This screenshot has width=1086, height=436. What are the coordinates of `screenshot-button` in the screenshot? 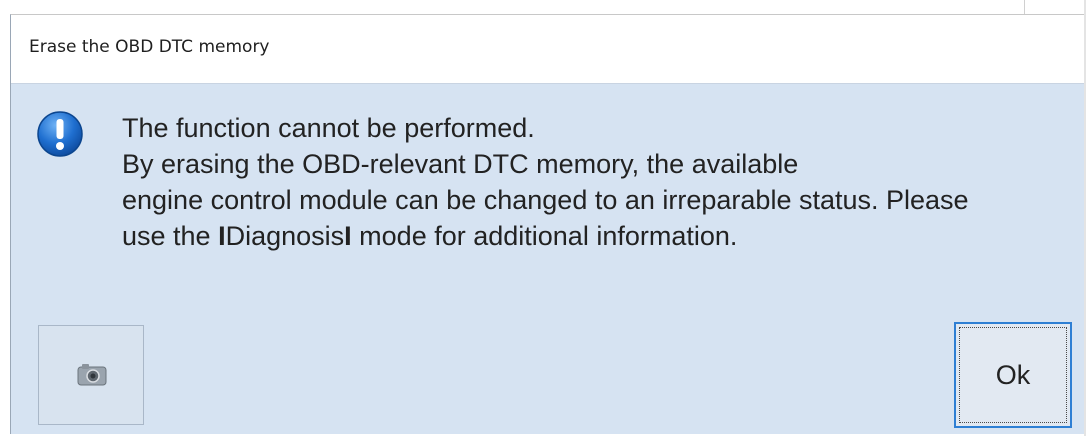 It's located at (91, 375).